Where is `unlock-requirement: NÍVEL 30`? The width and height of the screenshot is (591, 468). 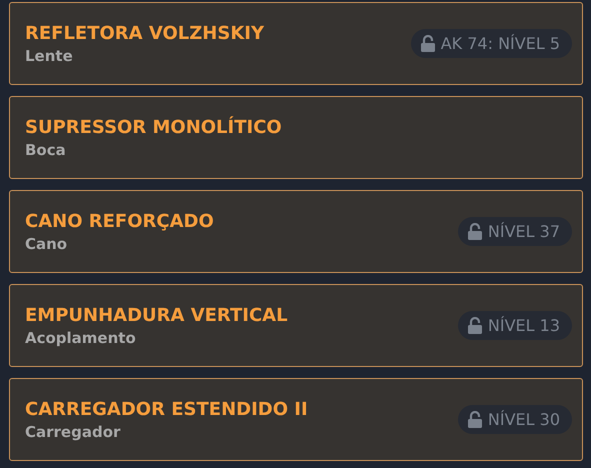 unlock-requirement: NÍVEL 30 is located at coordinates (524, 419).